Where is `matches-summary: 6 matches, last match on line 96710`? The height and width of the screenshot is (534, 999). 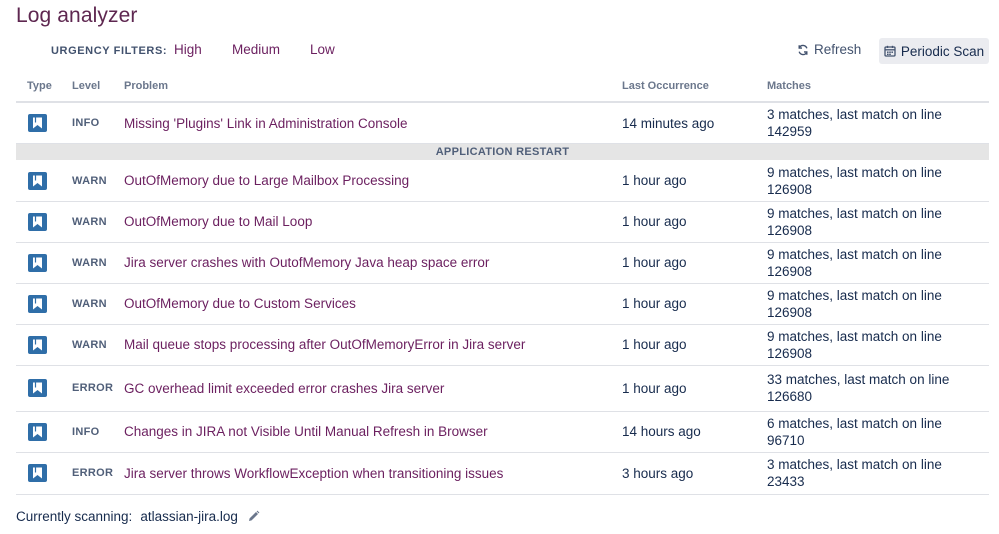
matches-summary: 6 matches, last match on line 96710 is located at coordinates (854, 431).